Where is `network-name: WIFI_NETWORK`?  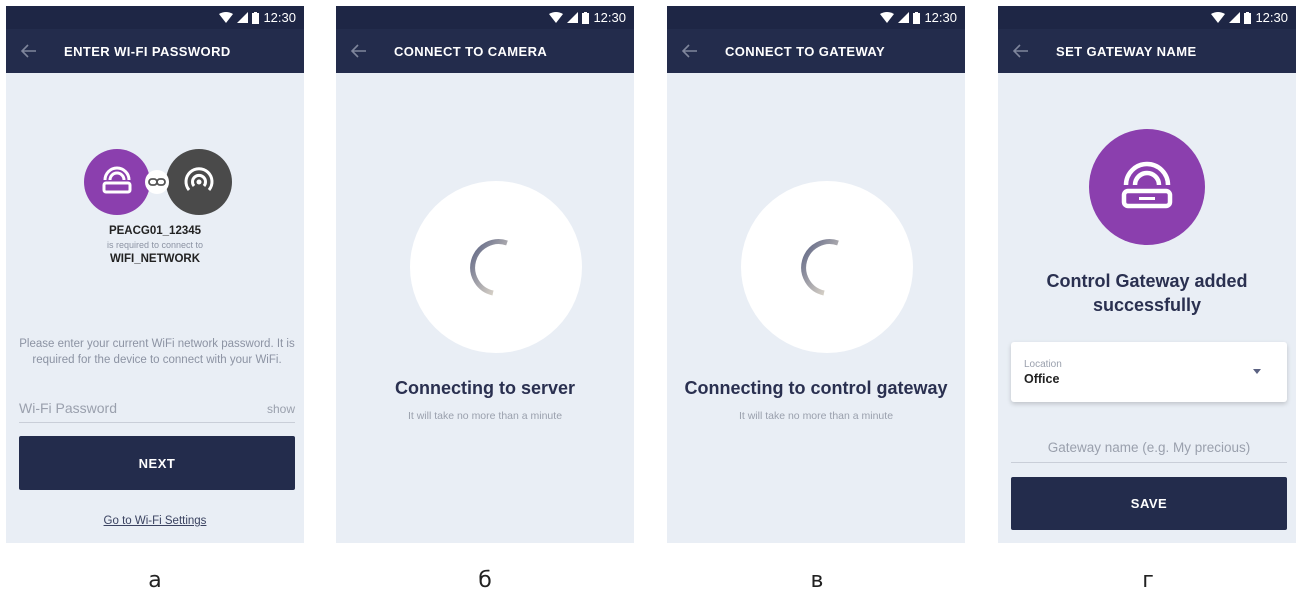
network-name: WIFI_NETWORK is located at coordinates (155, 259).